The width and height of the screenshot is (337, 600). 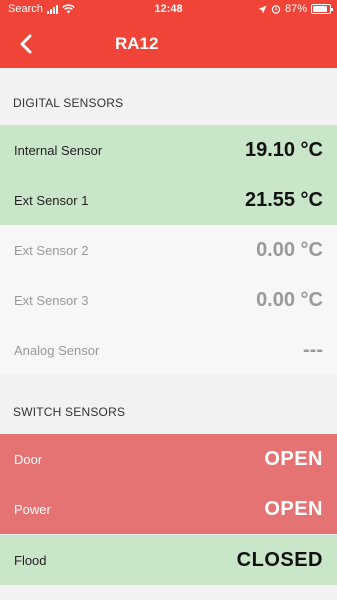 What do you see at coordinates (168, 350) in the screenshot?
I see `sensor-row-analog: Analog Sensor ---` at bounding box center [168, 350].